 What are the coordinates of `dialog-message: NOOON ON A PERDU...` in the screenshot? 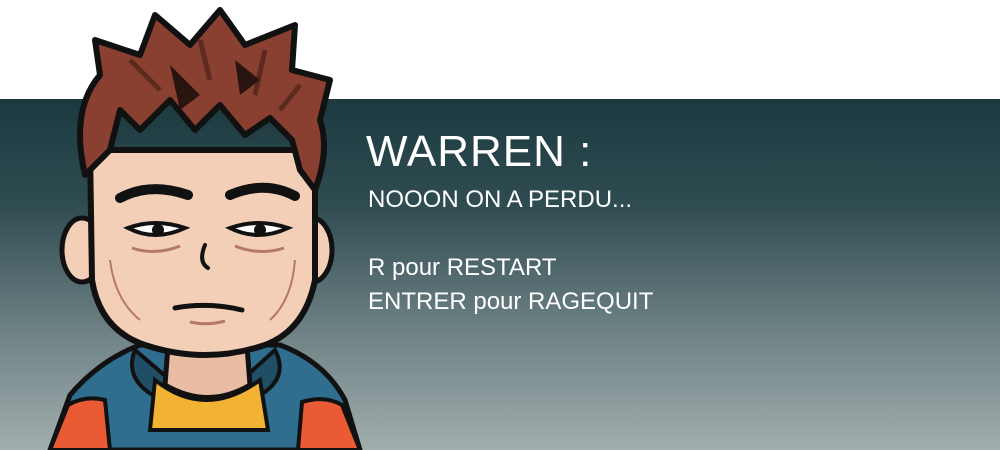 It's located at (500, 199).